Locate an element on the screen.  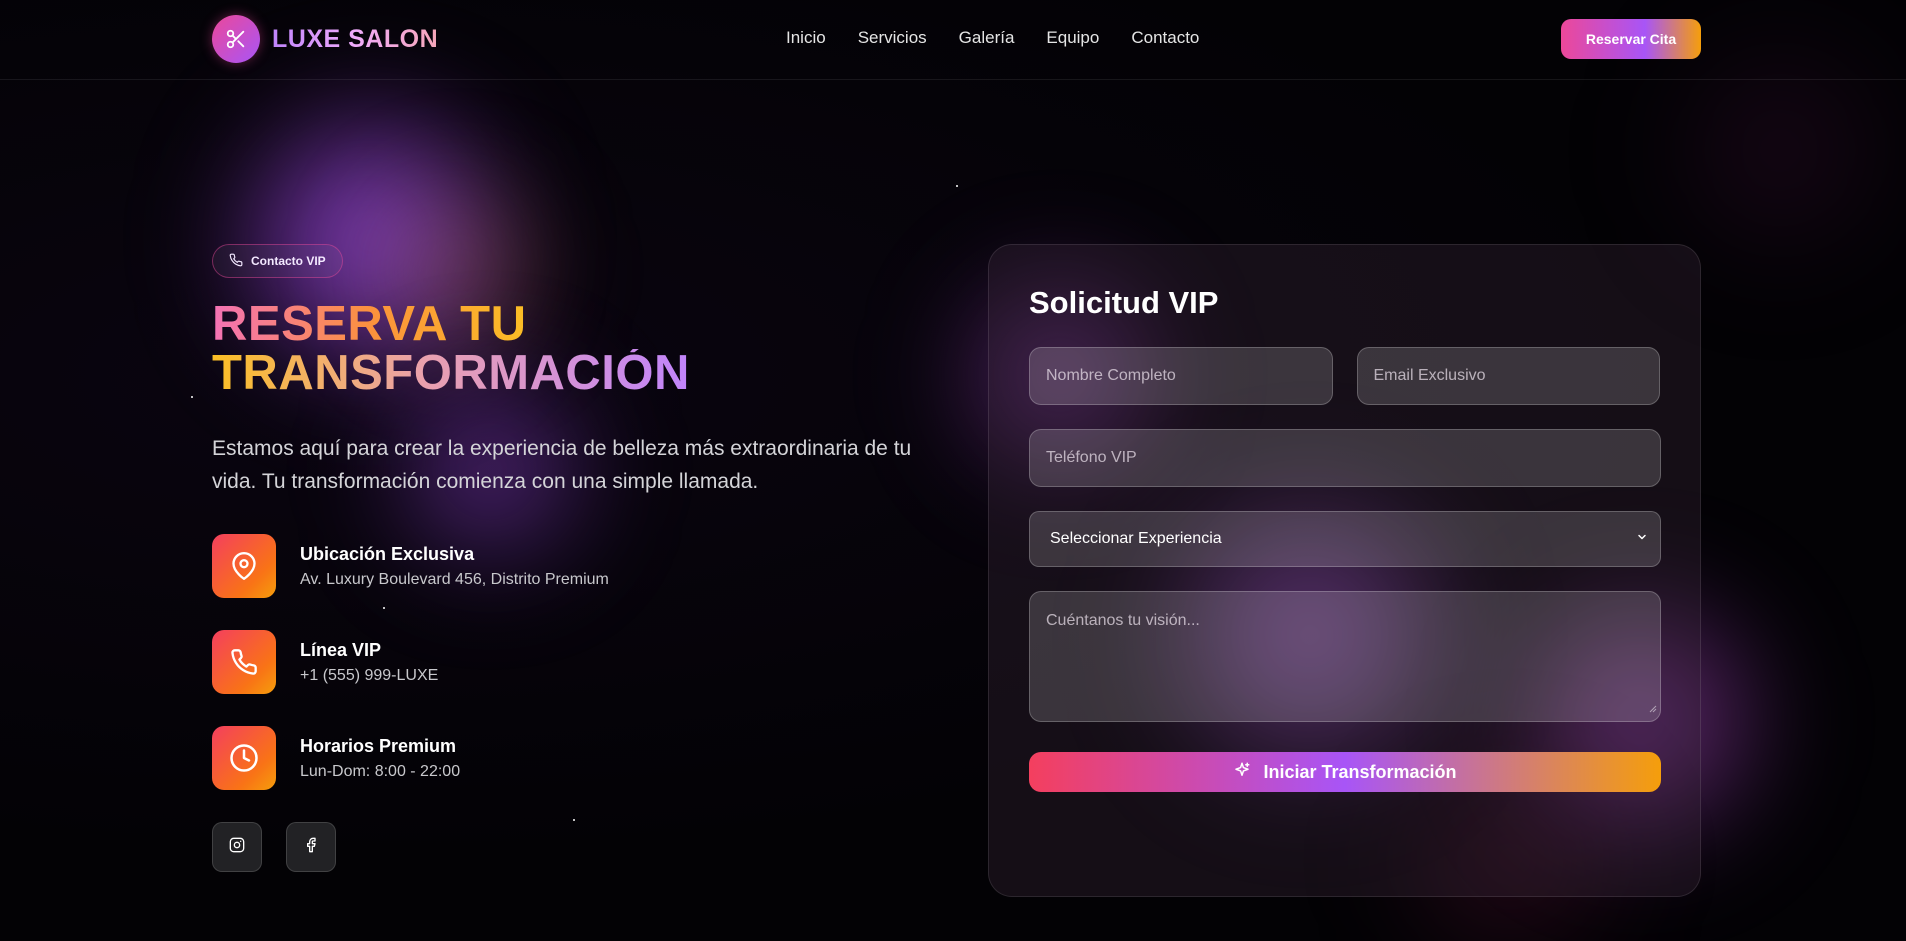
experience-select: Seleccionar Experiencia is located at coordinates (1345, 539).